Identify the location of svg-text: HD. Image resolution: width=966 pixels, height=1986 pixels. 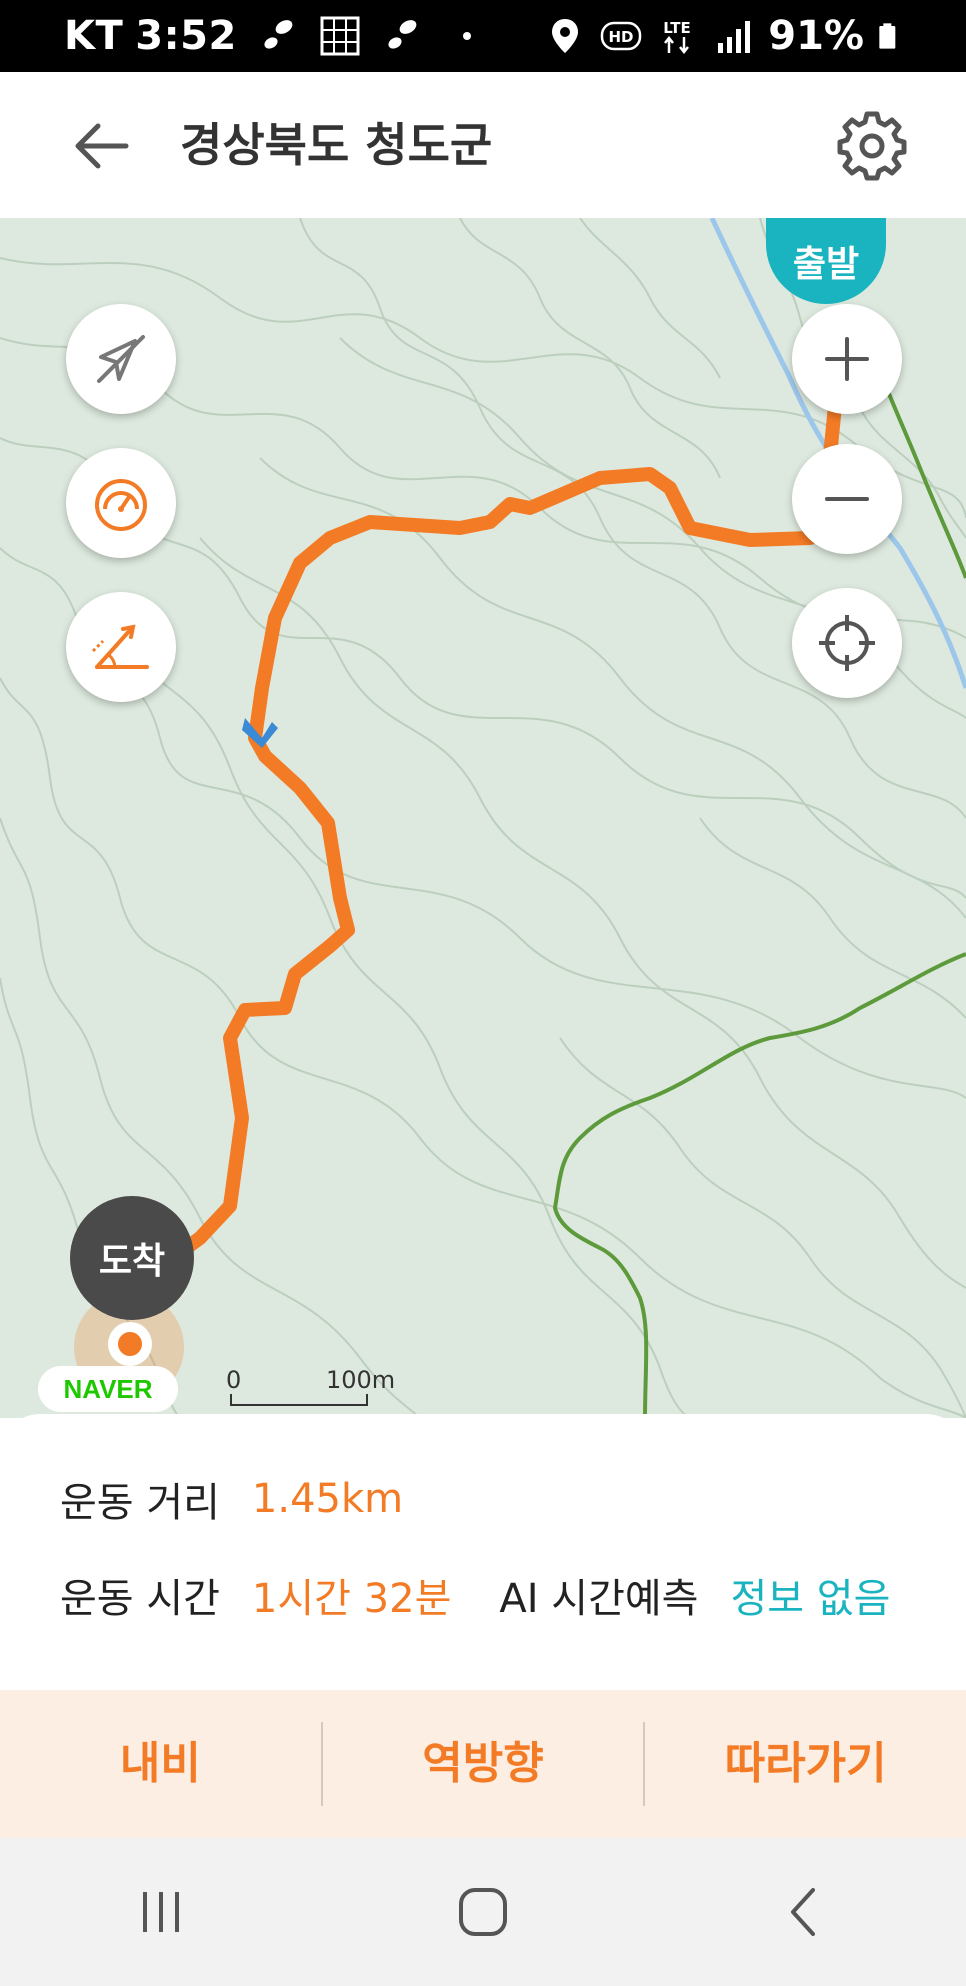
(621, 37).